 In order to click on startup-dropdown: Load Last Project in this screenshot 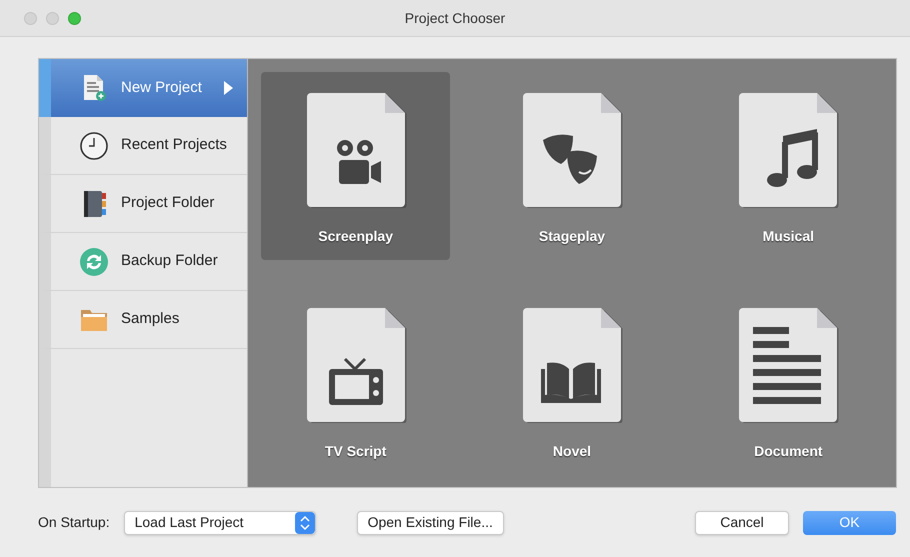, I will do `click(220, 522)`.